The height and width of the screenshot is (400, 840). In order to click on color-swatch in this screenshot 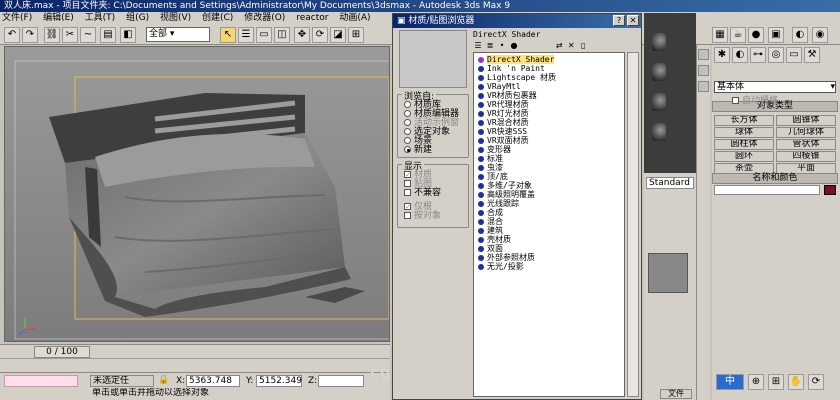, I will do `click(668, 273)`.